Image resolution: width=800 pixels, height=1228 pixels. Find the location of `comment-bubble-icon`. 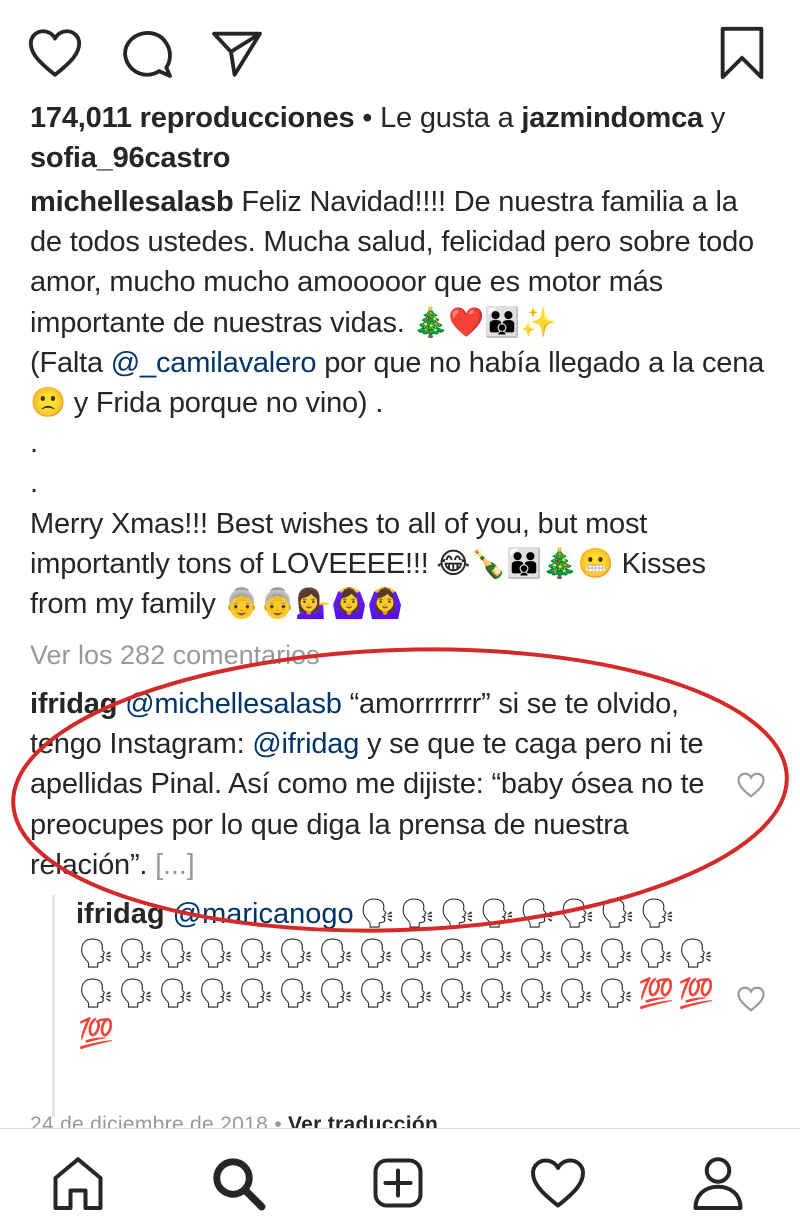

comment-bubble-icon is located at coordinates (147, 53).